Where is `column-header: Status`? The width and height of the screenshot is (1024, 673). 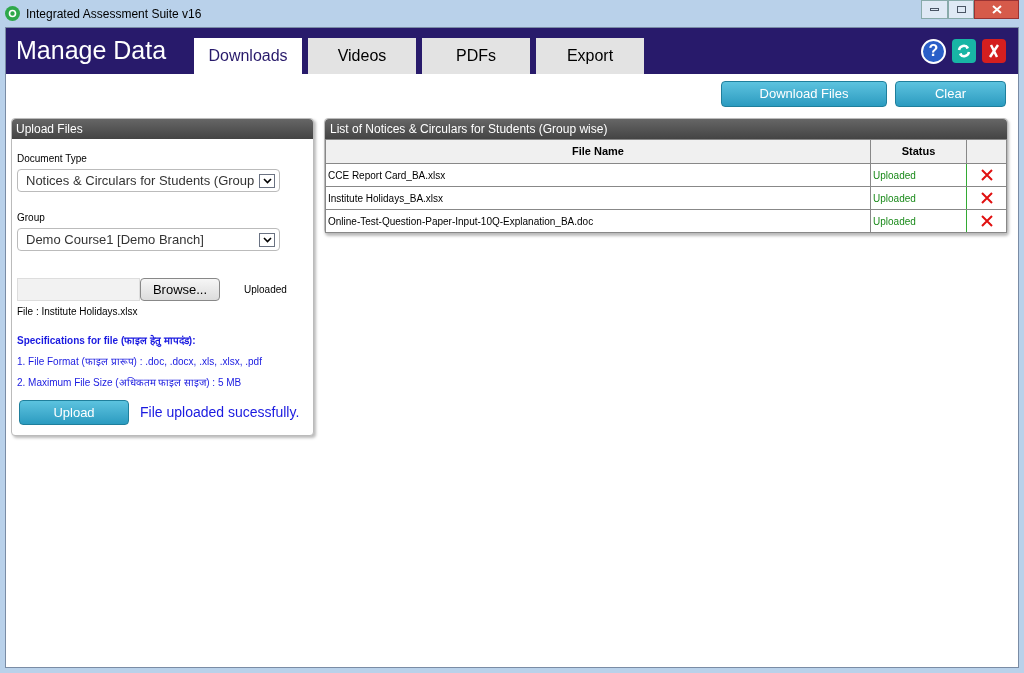 column-header: Status is located at coordinates (918, 151).